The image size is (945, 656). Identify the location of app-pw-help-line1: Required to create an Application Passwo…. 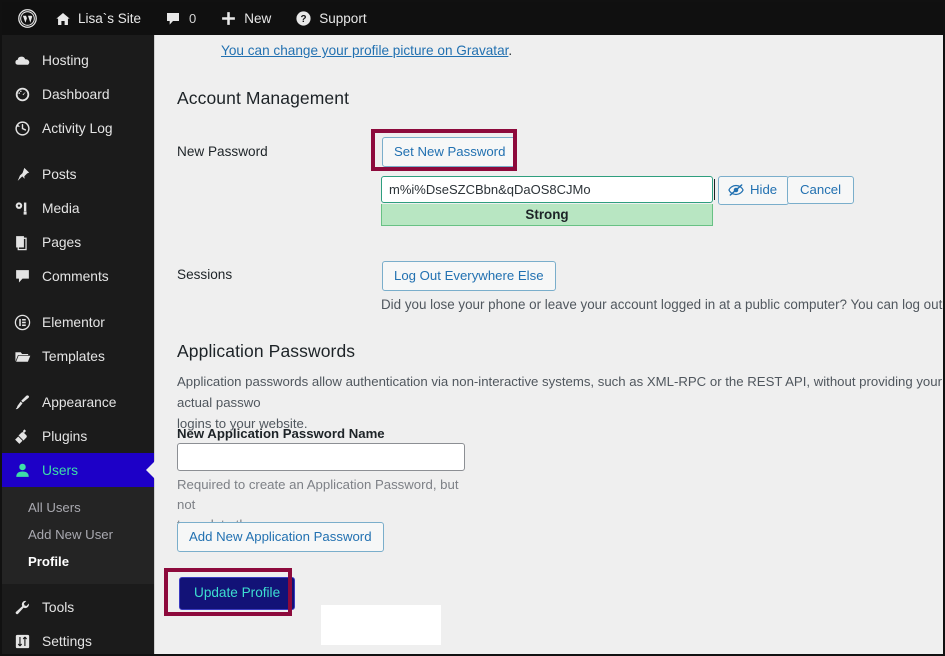
(318, 494).